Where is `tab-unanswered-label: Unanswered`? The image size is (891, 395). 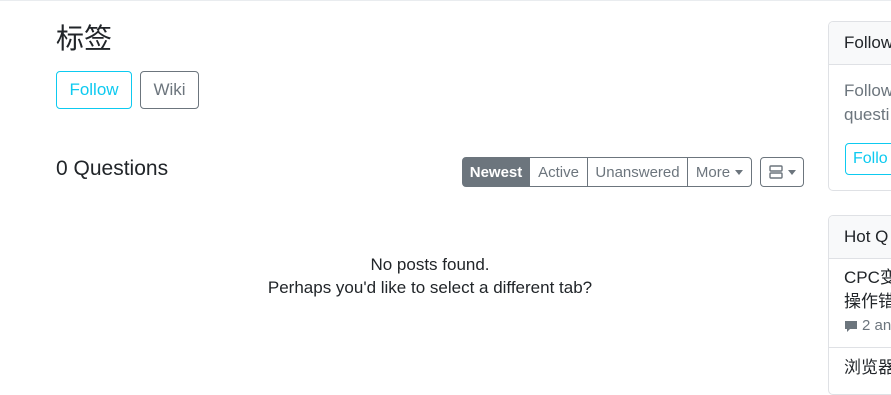
tab-unanswered-label: Unanswered is located at coordinates (637, 172).